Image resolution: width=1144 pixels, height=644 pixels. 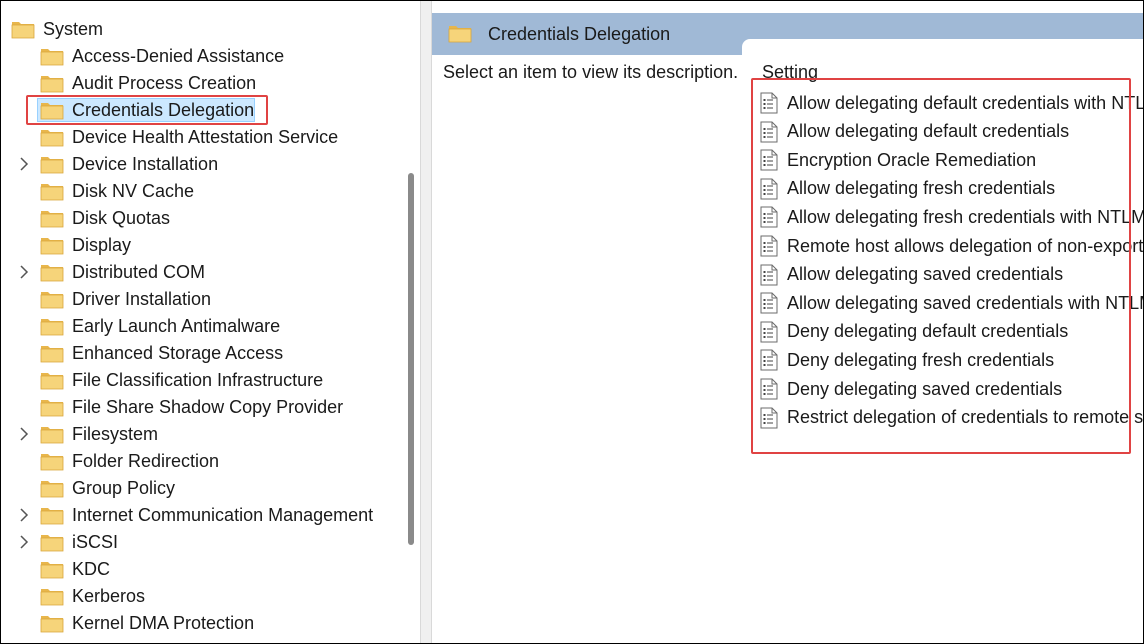 What do you see at coordinates (163, 623) in the screenshot?
I see `tree-item-label: Kernel DMA Protection` at bounding box center [163, 623].